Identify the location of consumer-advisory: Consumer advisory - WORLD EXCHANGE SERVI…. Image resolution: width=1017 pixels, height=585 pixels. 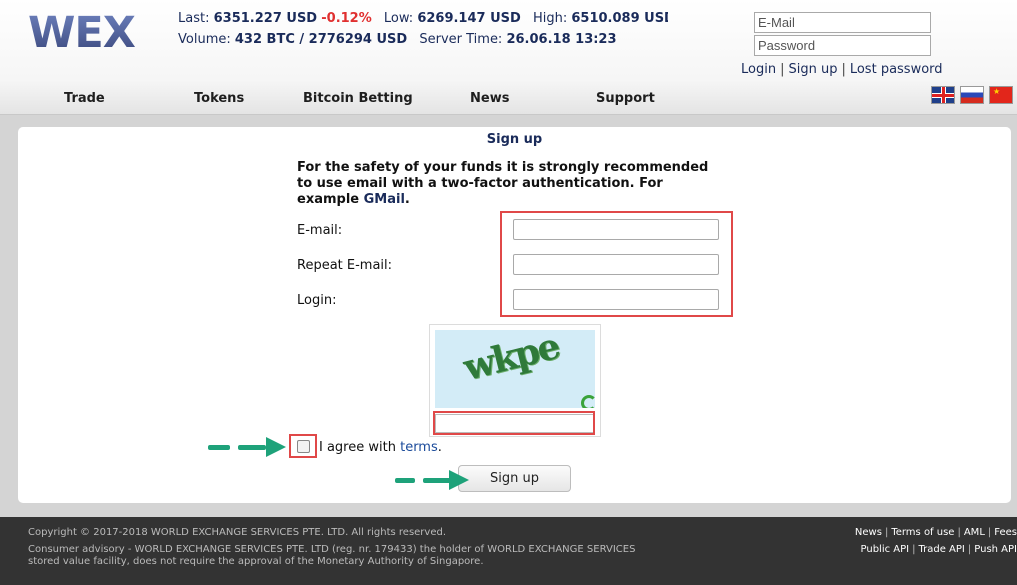
(332, 555).